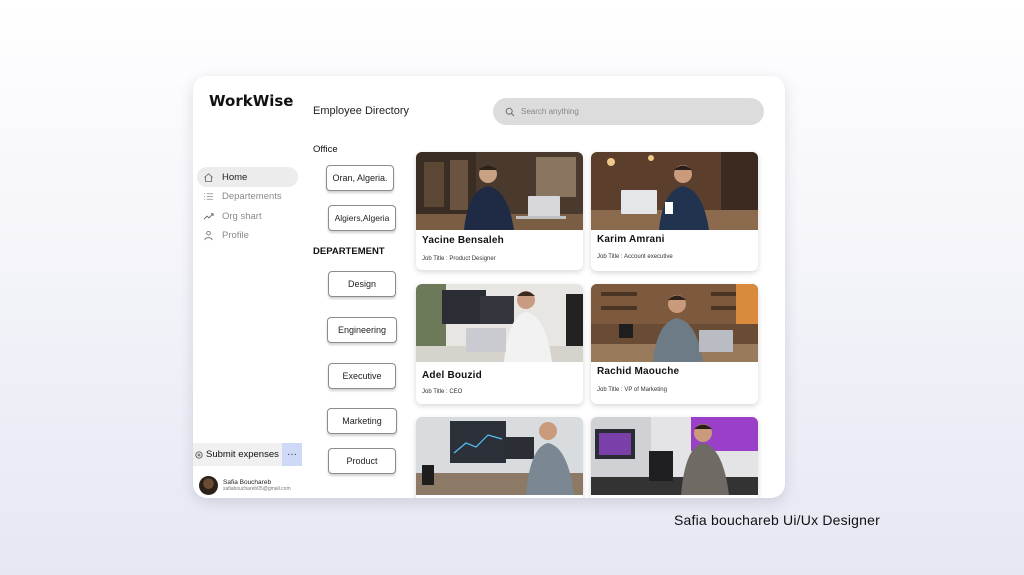 The width and height of the screenshot is (1024, 575). Describe the element at coordinates (635, 257) in the screenshot. I see `employee-job-title: Job Title : Account executive` at that location.